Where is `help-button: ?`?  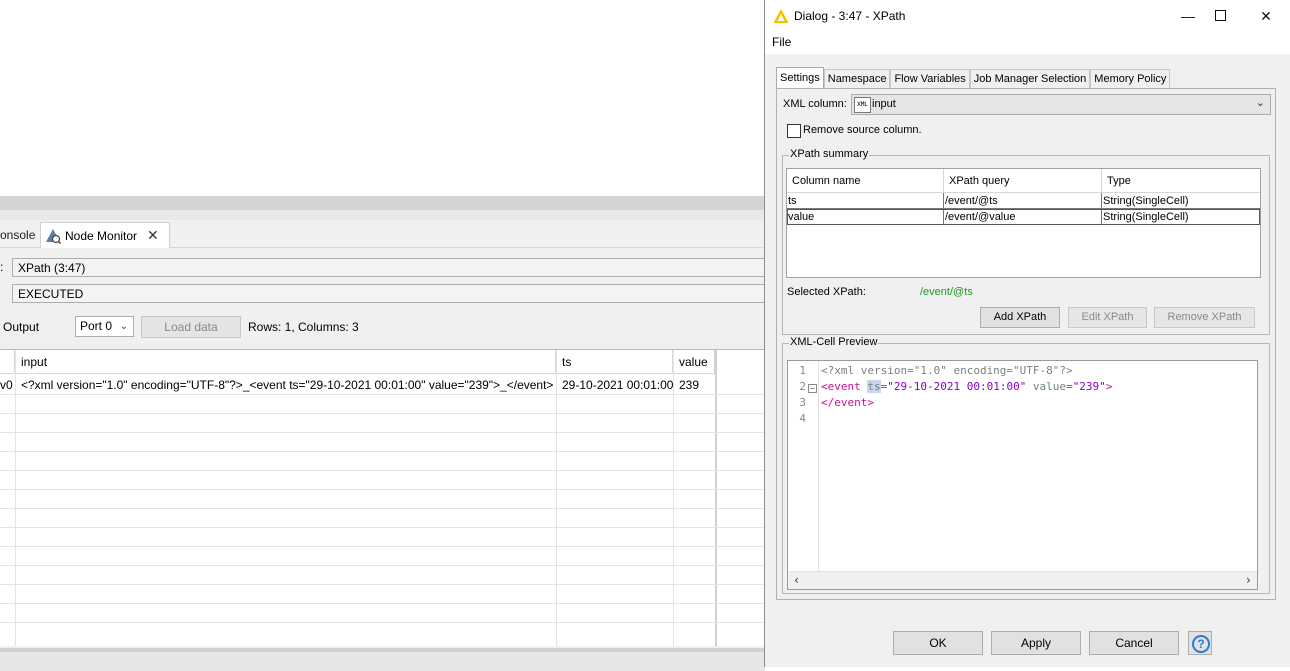
help-button: ? is located at coordinates (1200, 643).